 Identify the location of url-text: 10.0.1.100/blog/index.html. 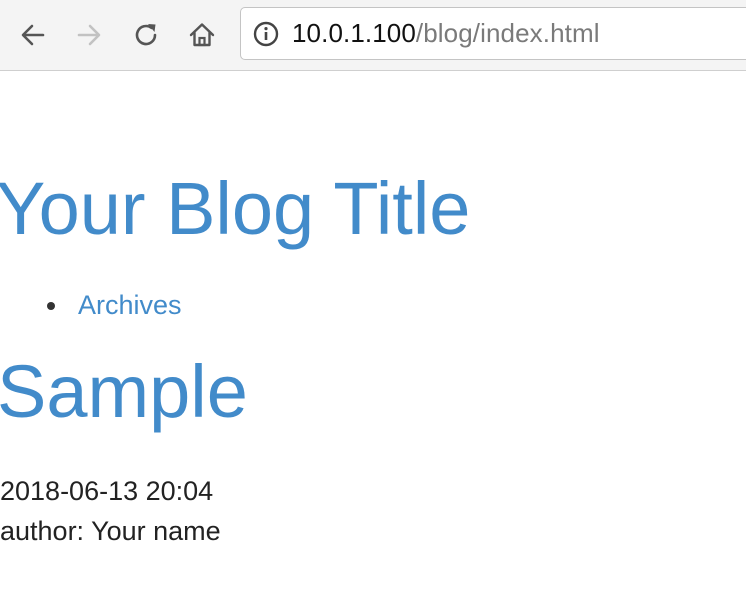
(446, 33).